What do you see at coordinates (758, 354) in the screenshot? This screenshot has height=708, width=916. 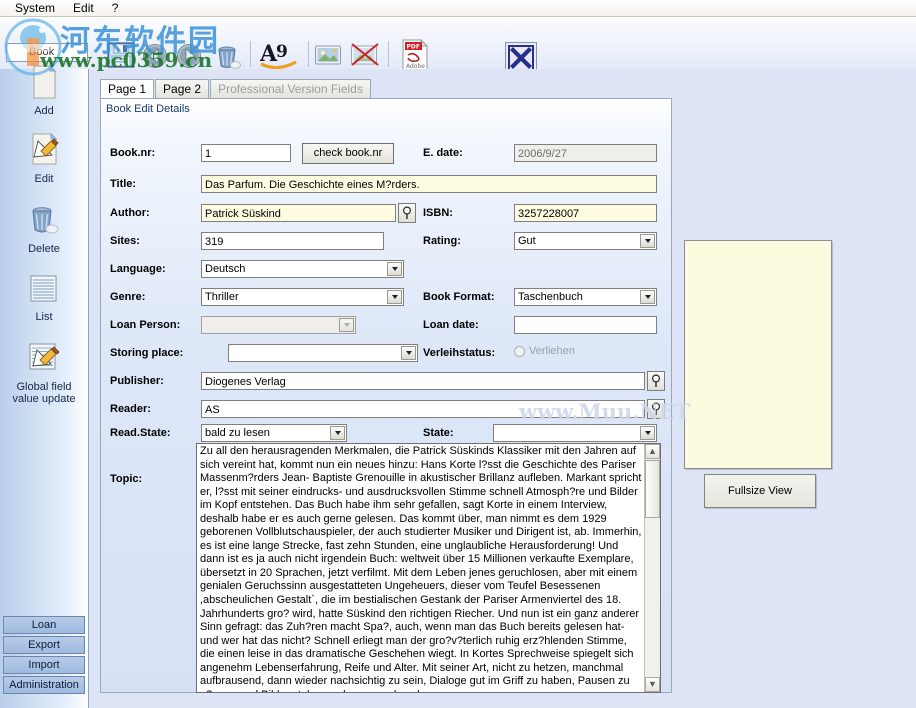 I see `cover-preview` at bounding box center [758, 354].